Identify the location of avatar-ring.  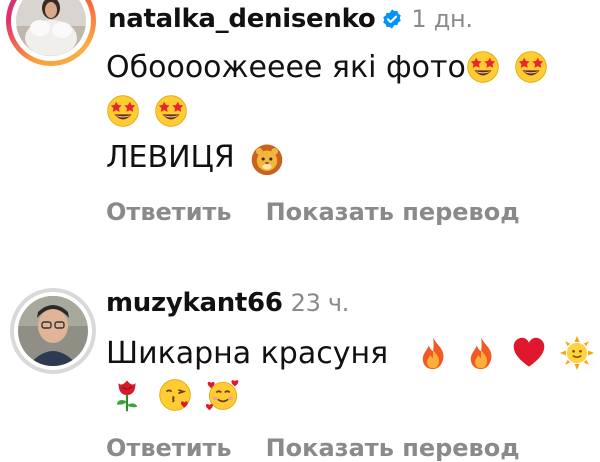
(53, 331).